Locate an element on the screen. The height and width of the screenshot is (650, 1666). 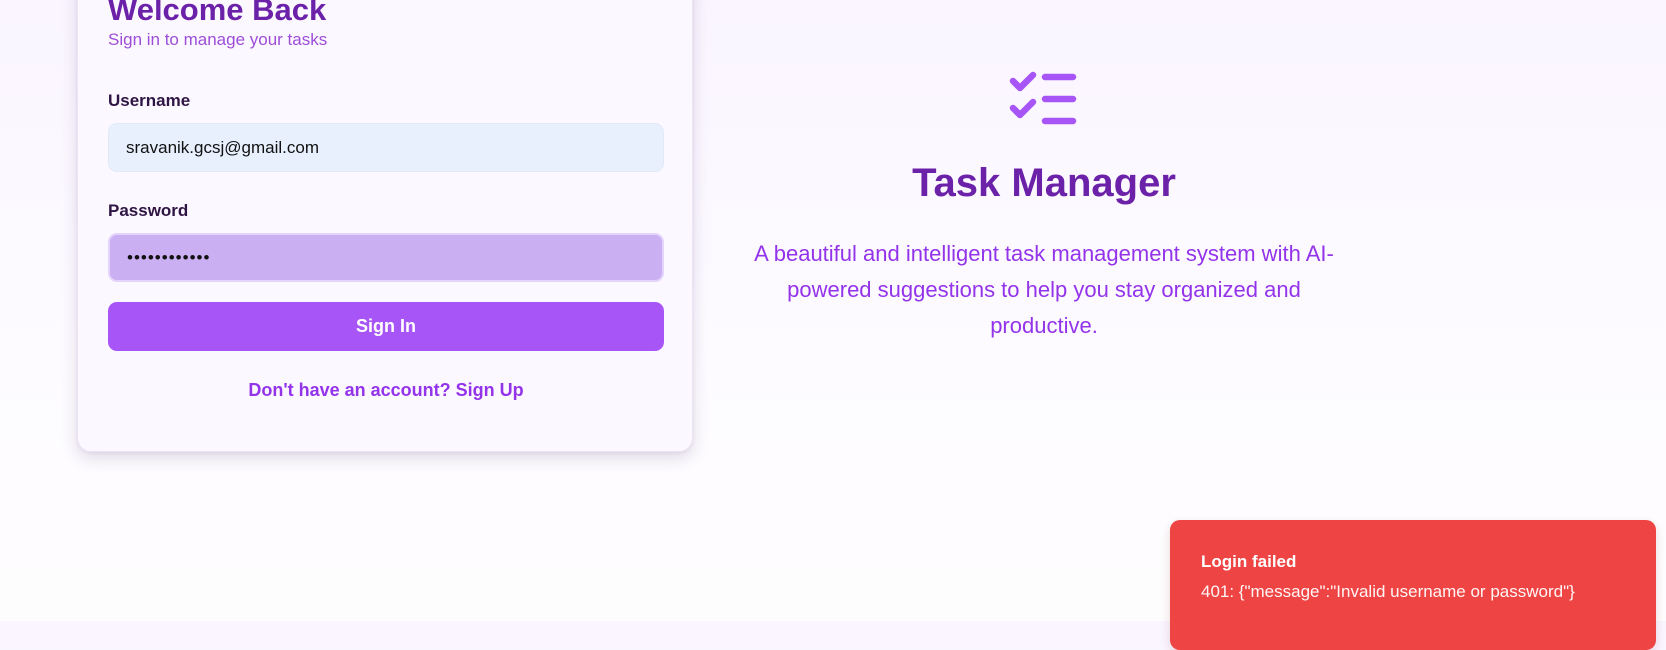
checklist-icon is located at coordinates (1043, 98).